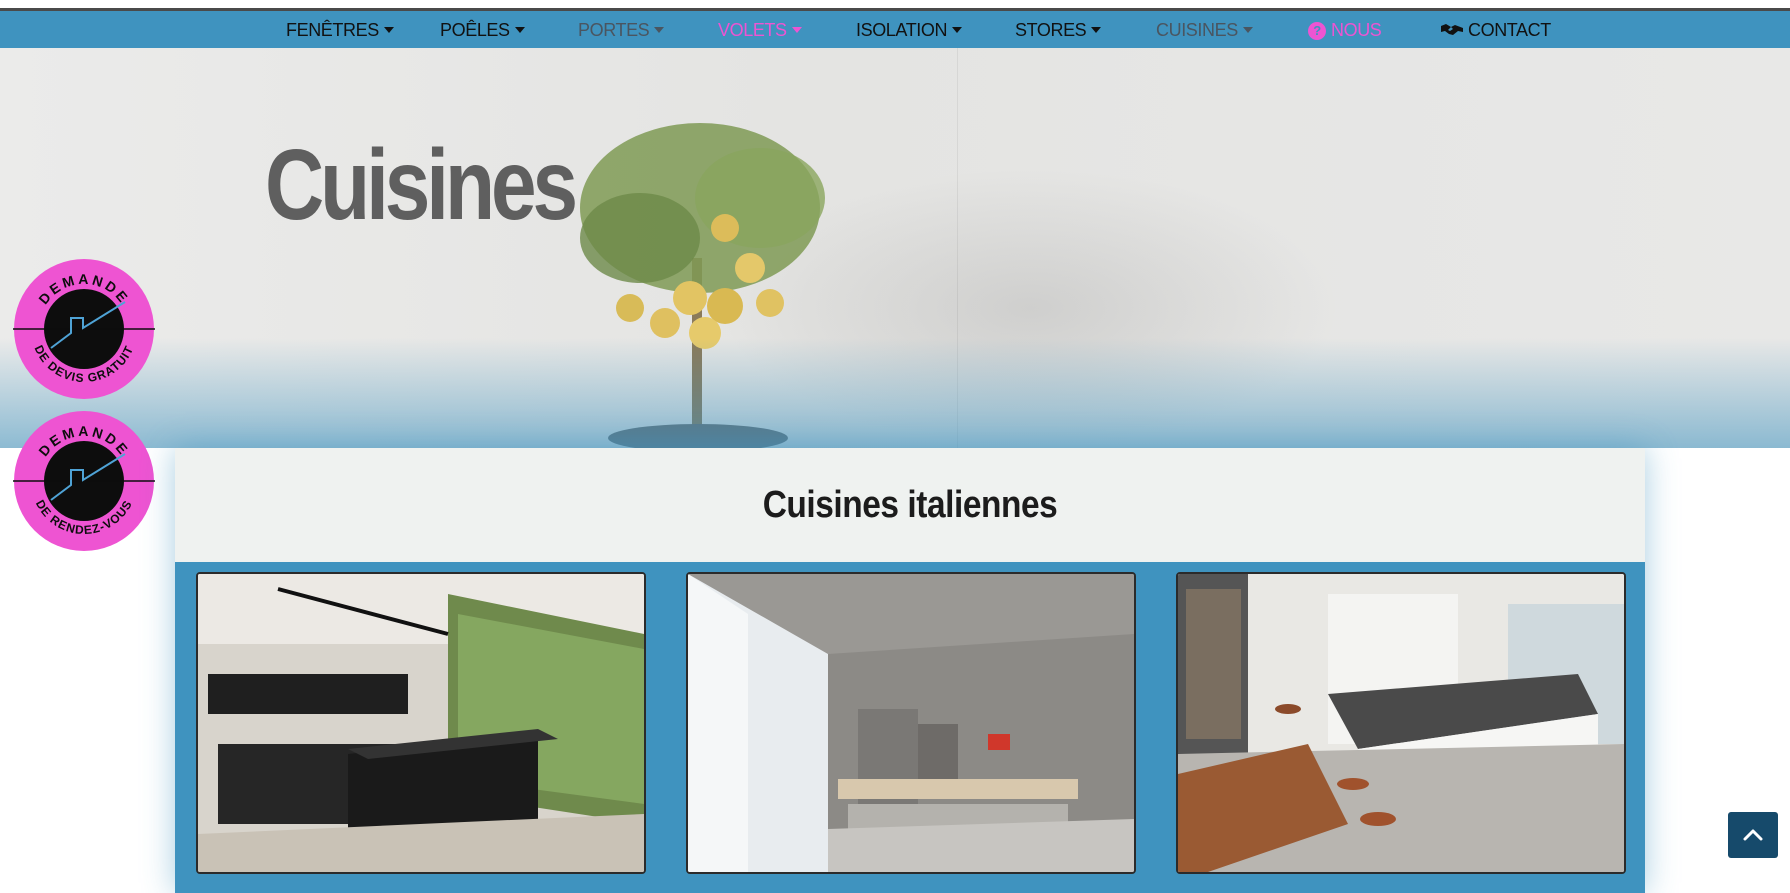 The height and width of the screenshot is (893, 1790). I want to click on nav-item-cuisines: CUISINES, so click(1204, 29).